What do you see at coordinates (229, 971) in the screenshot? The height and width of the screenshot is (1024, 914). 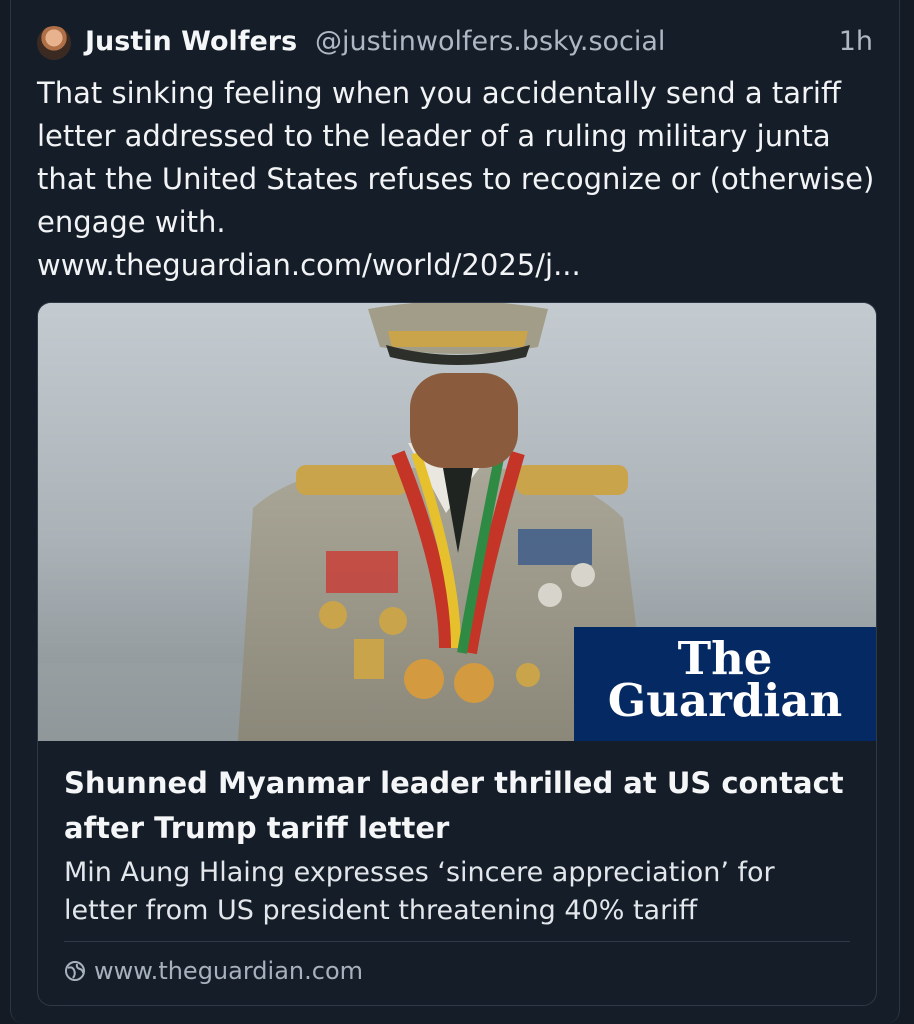 I see `article-domain-text: www.theguardian.com` at bounding box center [229, 971].